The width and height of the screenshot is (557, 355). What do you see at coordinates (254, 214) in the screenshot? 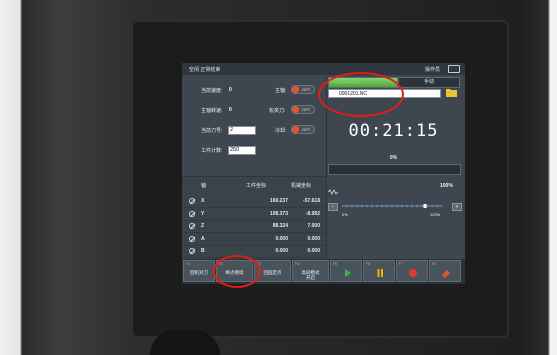
I see `axis-row: Y 108.373 -8.992` at bounding box center [254, 214].